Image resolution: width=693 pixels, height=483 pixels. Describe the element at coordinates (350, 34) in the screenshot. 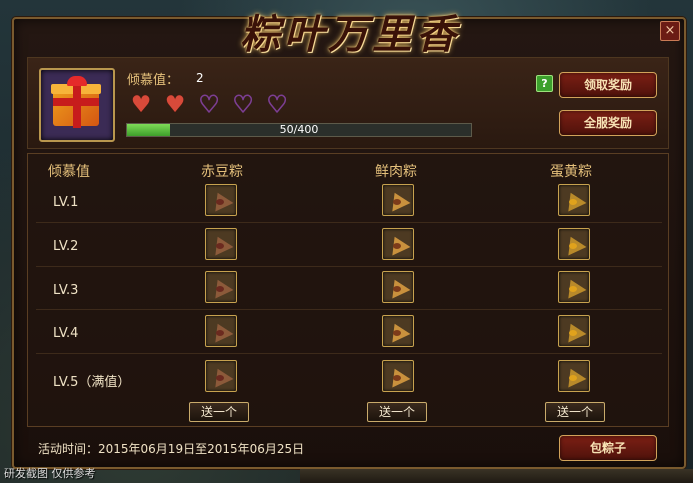

I see `dialog-title: 粽叶万里香` at that location.